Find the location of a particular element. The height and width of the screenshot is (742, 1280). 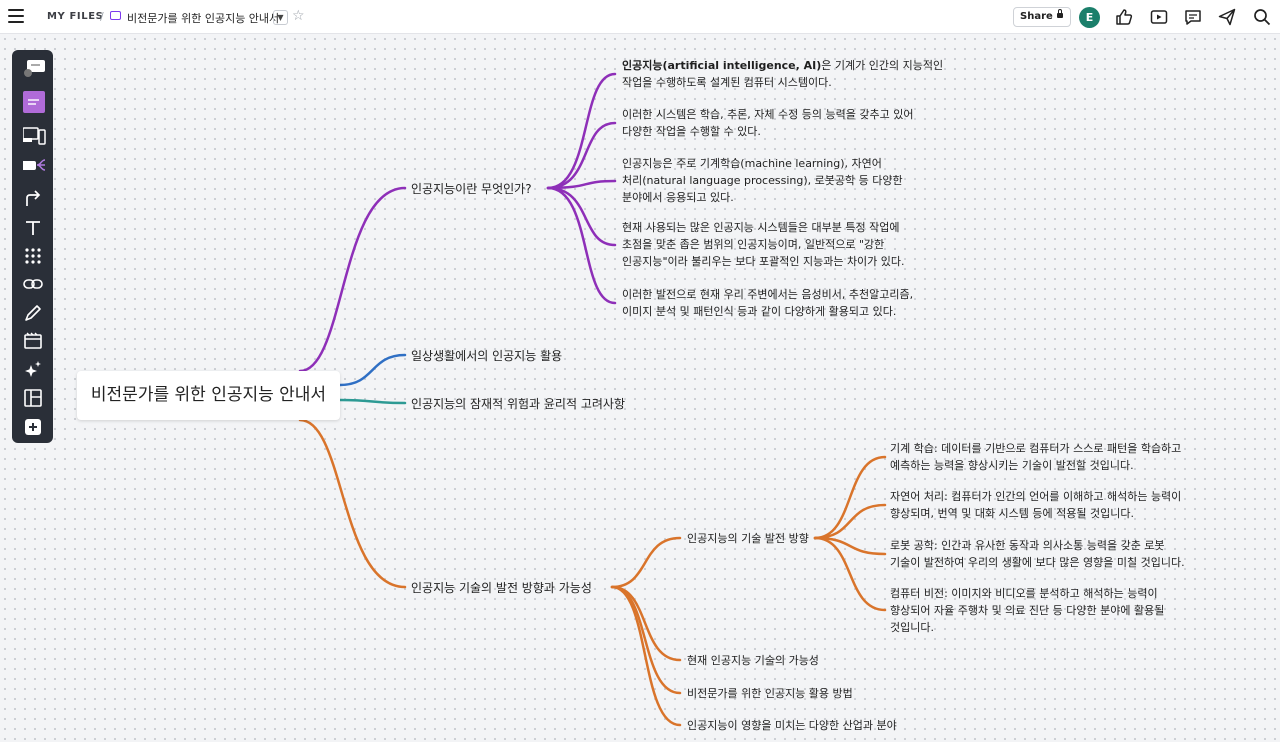

connector-icon is located at coordinates (32, 198).